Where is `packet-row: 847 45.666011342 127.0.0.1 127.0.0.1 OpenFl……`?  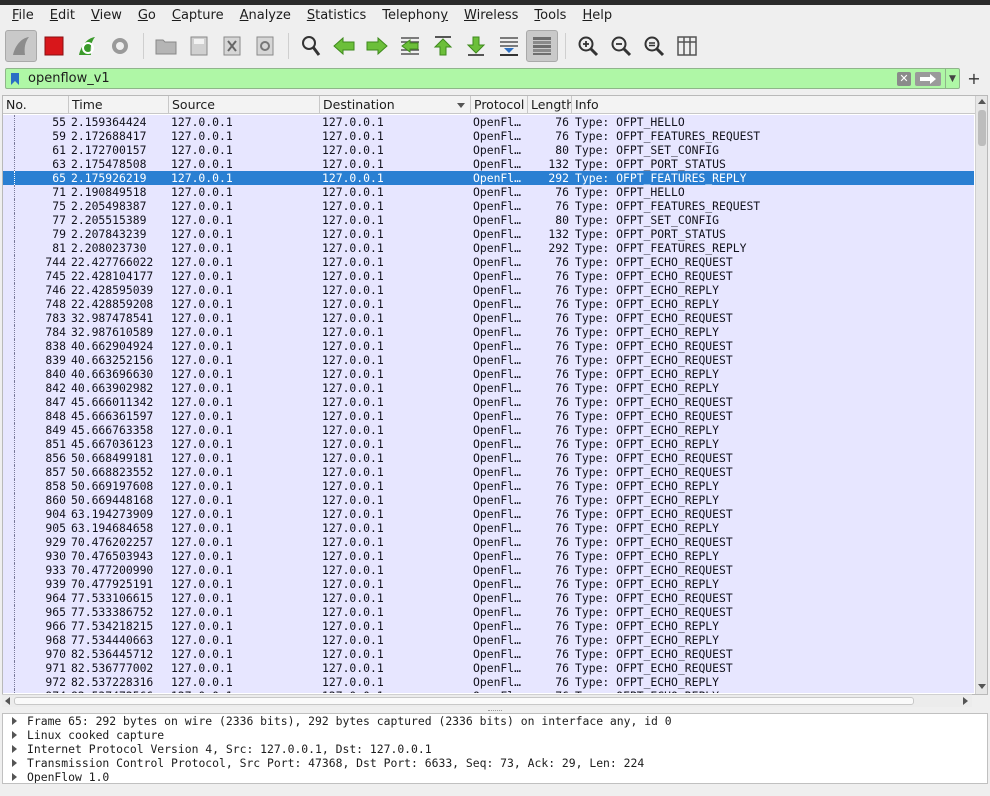
packet-row: 847 45.666011342 127.0.0.1 127.0.0.1 OpenFl…… is located at coordinates (488, 402).